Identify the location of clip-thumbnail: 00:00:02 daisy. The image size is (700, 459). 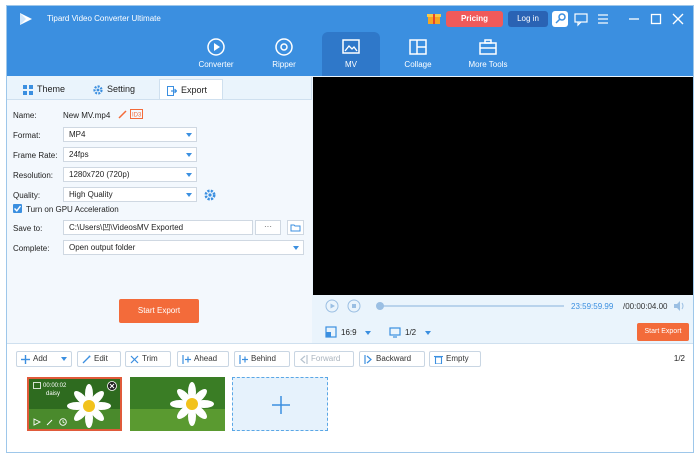
(74, 404).